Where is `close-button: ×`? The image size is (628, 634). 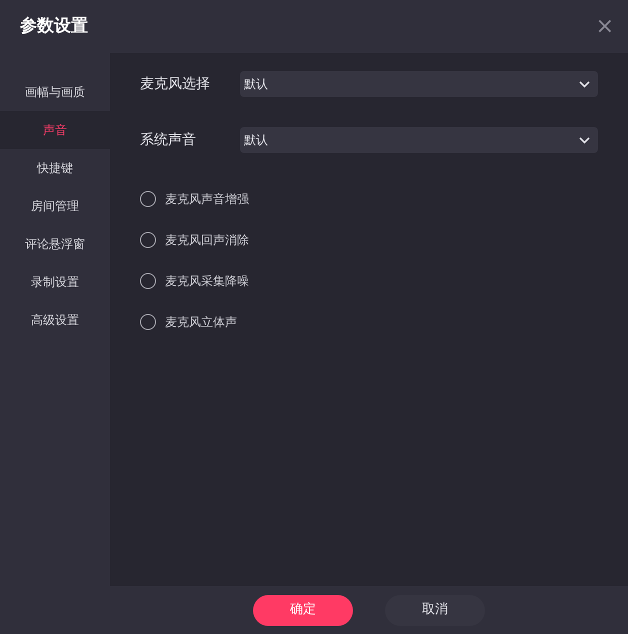 close-button: × is located at coordinates (605, 27).